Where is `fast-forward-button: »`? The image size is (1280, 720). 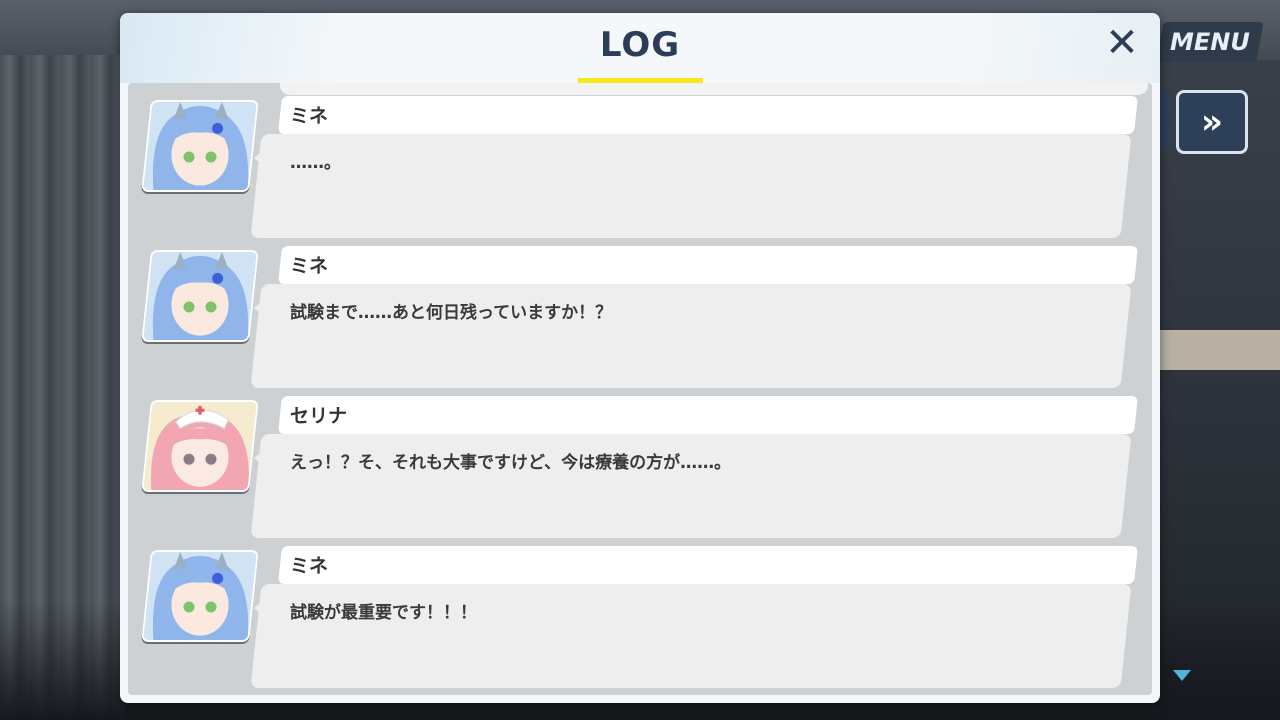
fast-forward-button: » is located at coordinates (1212, 122).